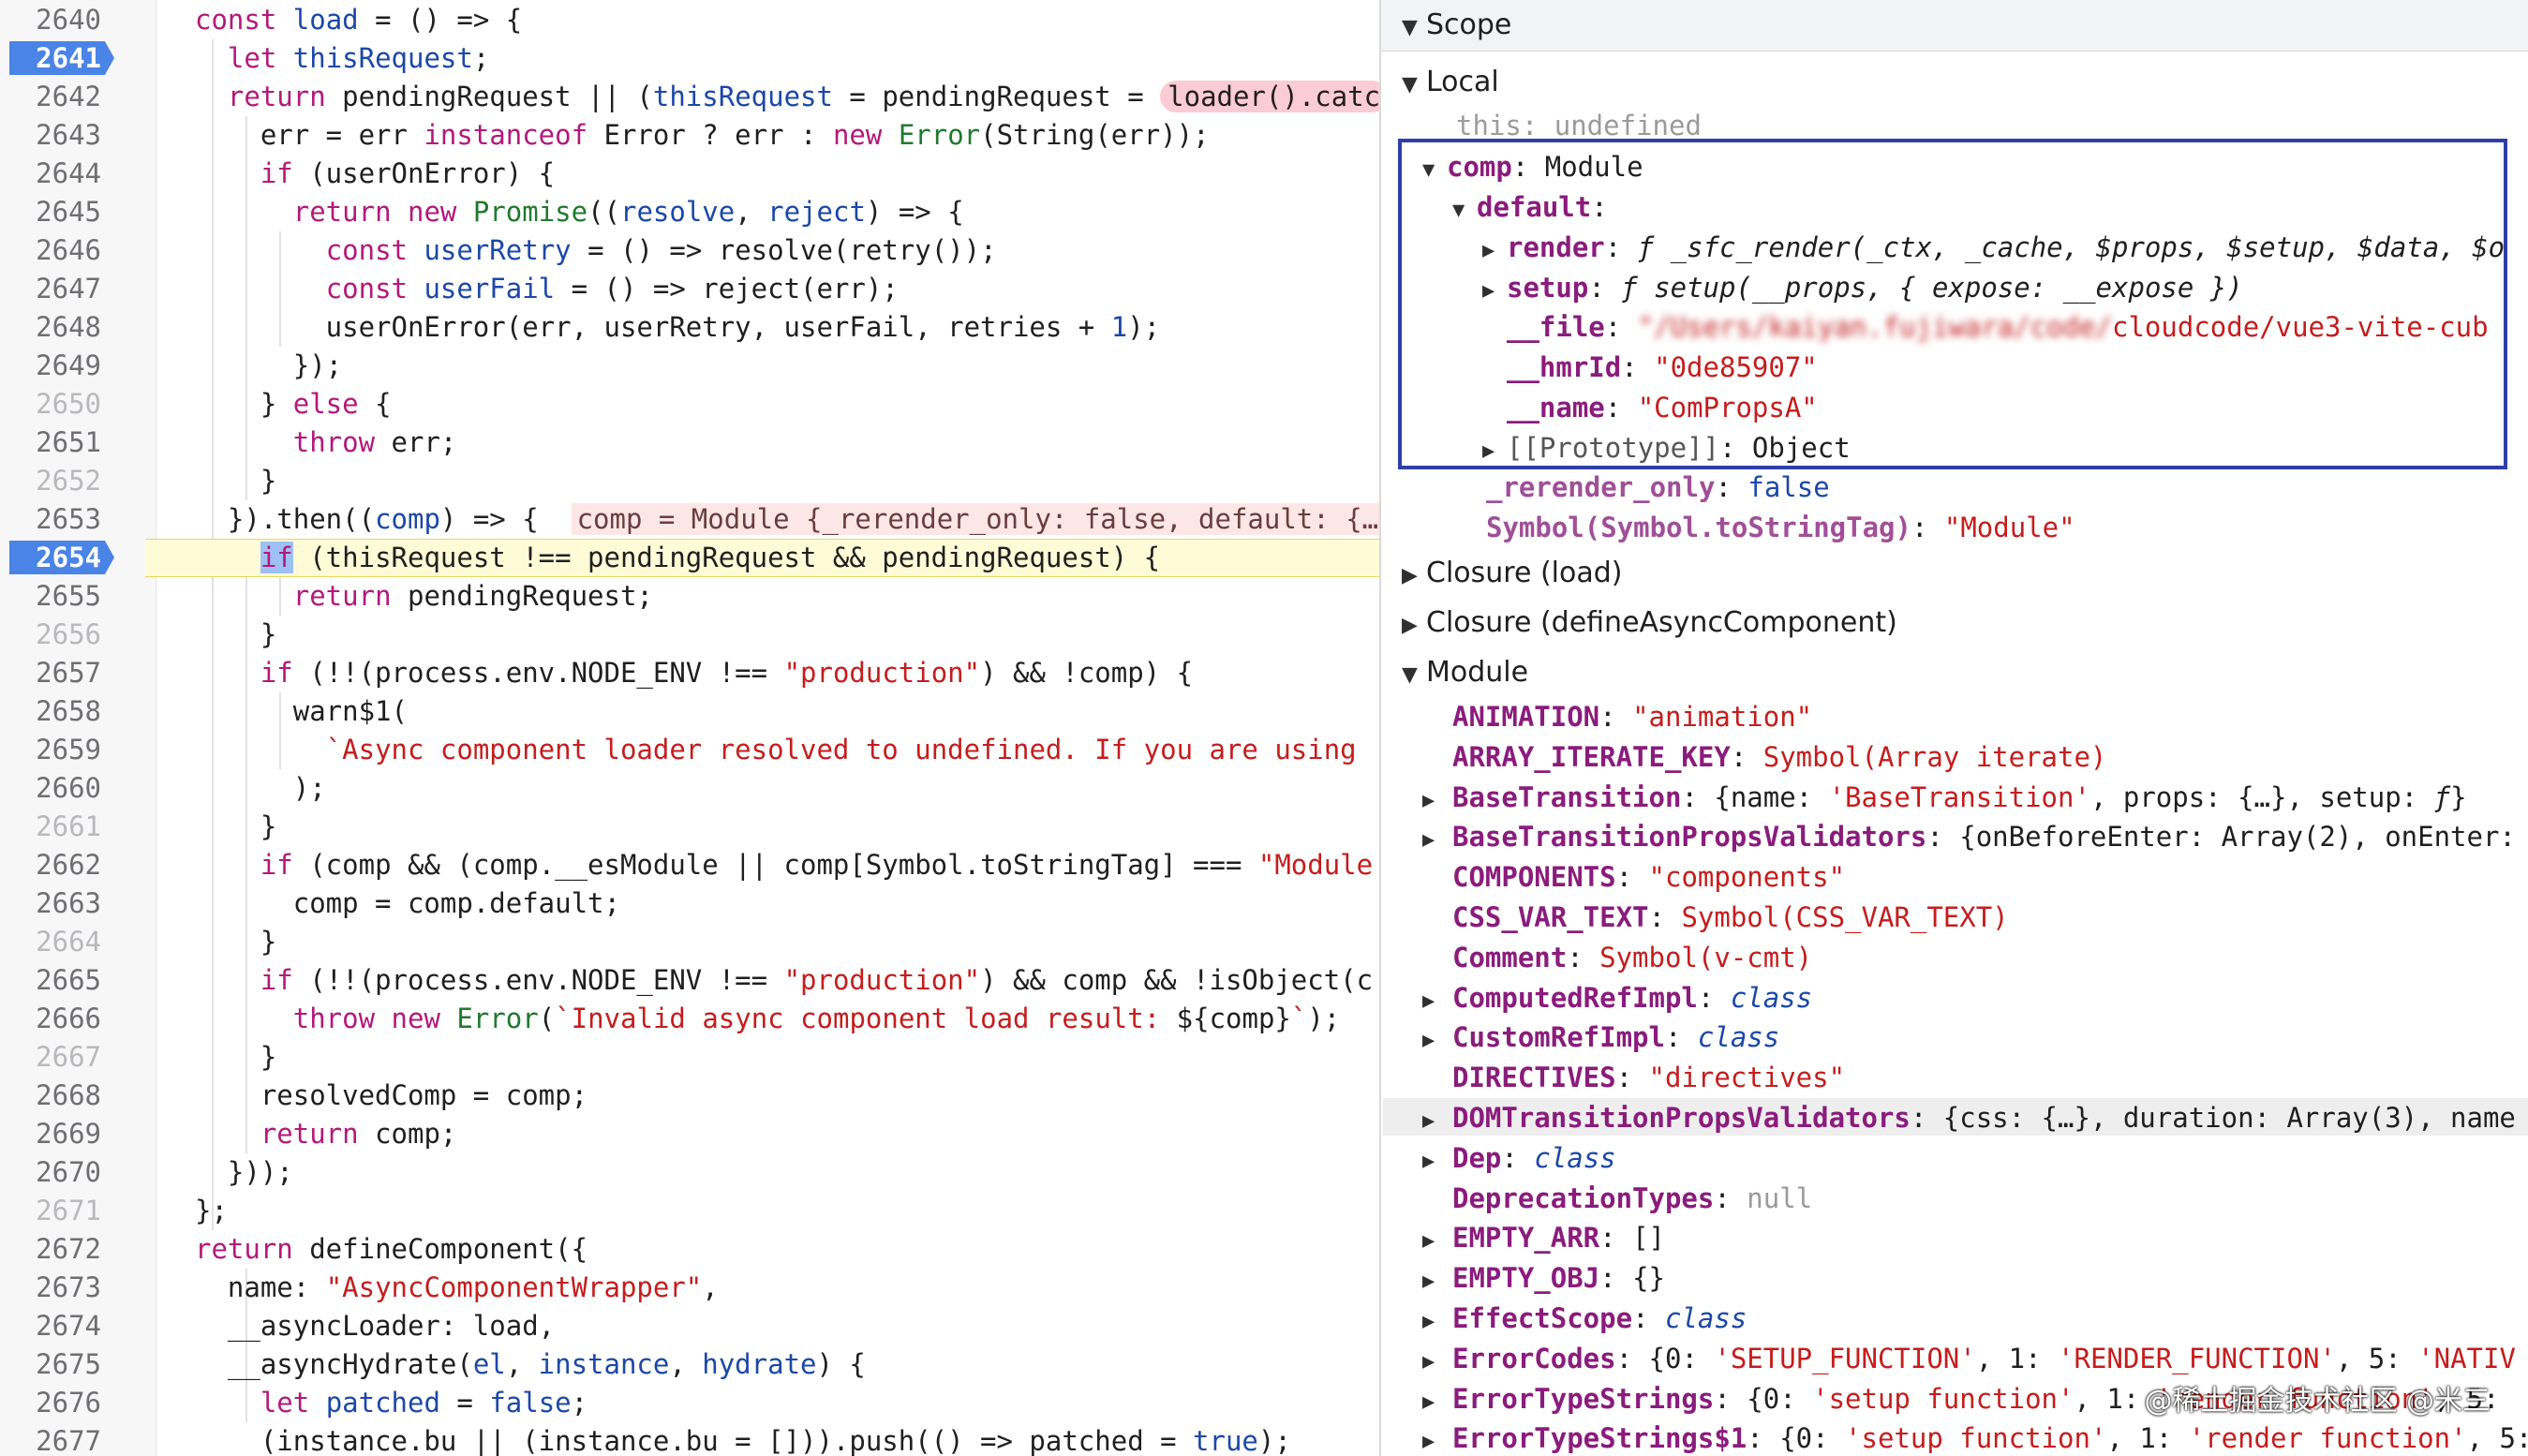  Describe the element at coordinates (1662, 407) in the screenshot. I see `scope-prop-name: __name: "ComPropsA"` at that location.